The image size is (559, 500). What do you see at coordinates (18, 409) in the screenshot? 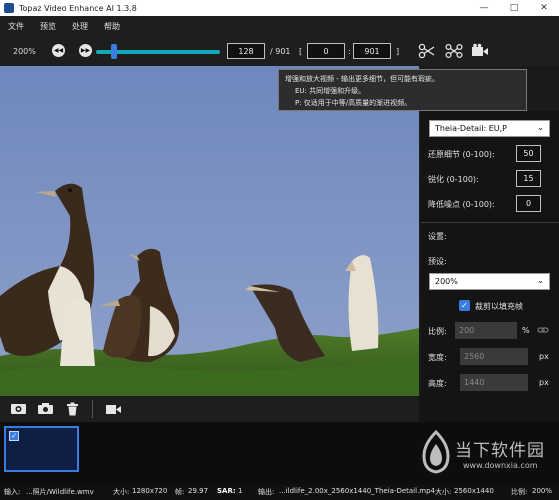
I see `original-preview-icon` at bounding box center [18, 409].